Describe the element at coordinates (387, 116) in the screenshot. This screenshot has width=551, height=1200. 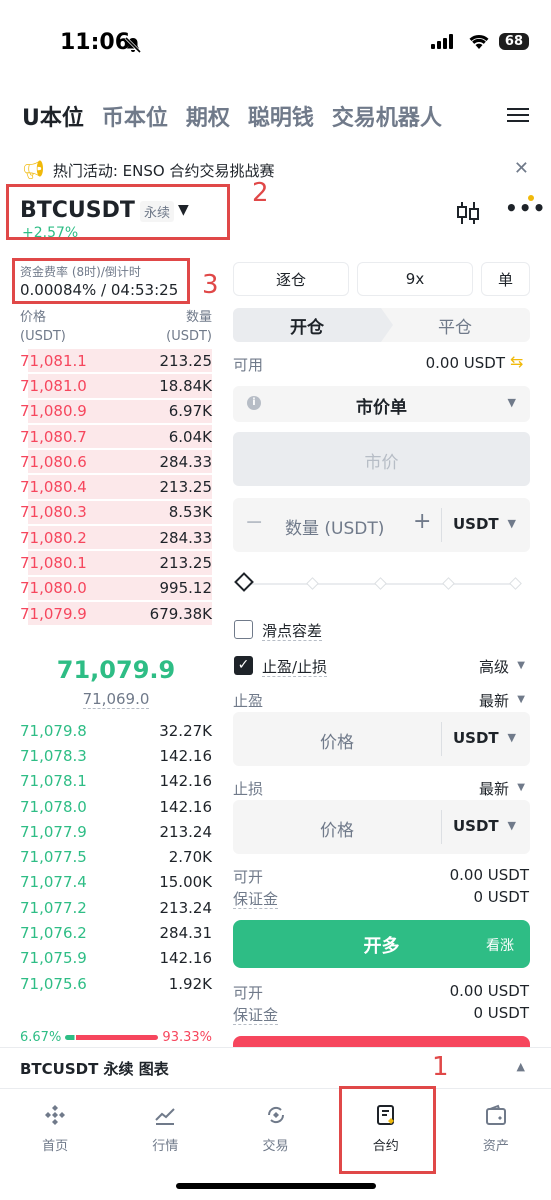
I see `tab-trading-bots: 交易机器人` at that location.